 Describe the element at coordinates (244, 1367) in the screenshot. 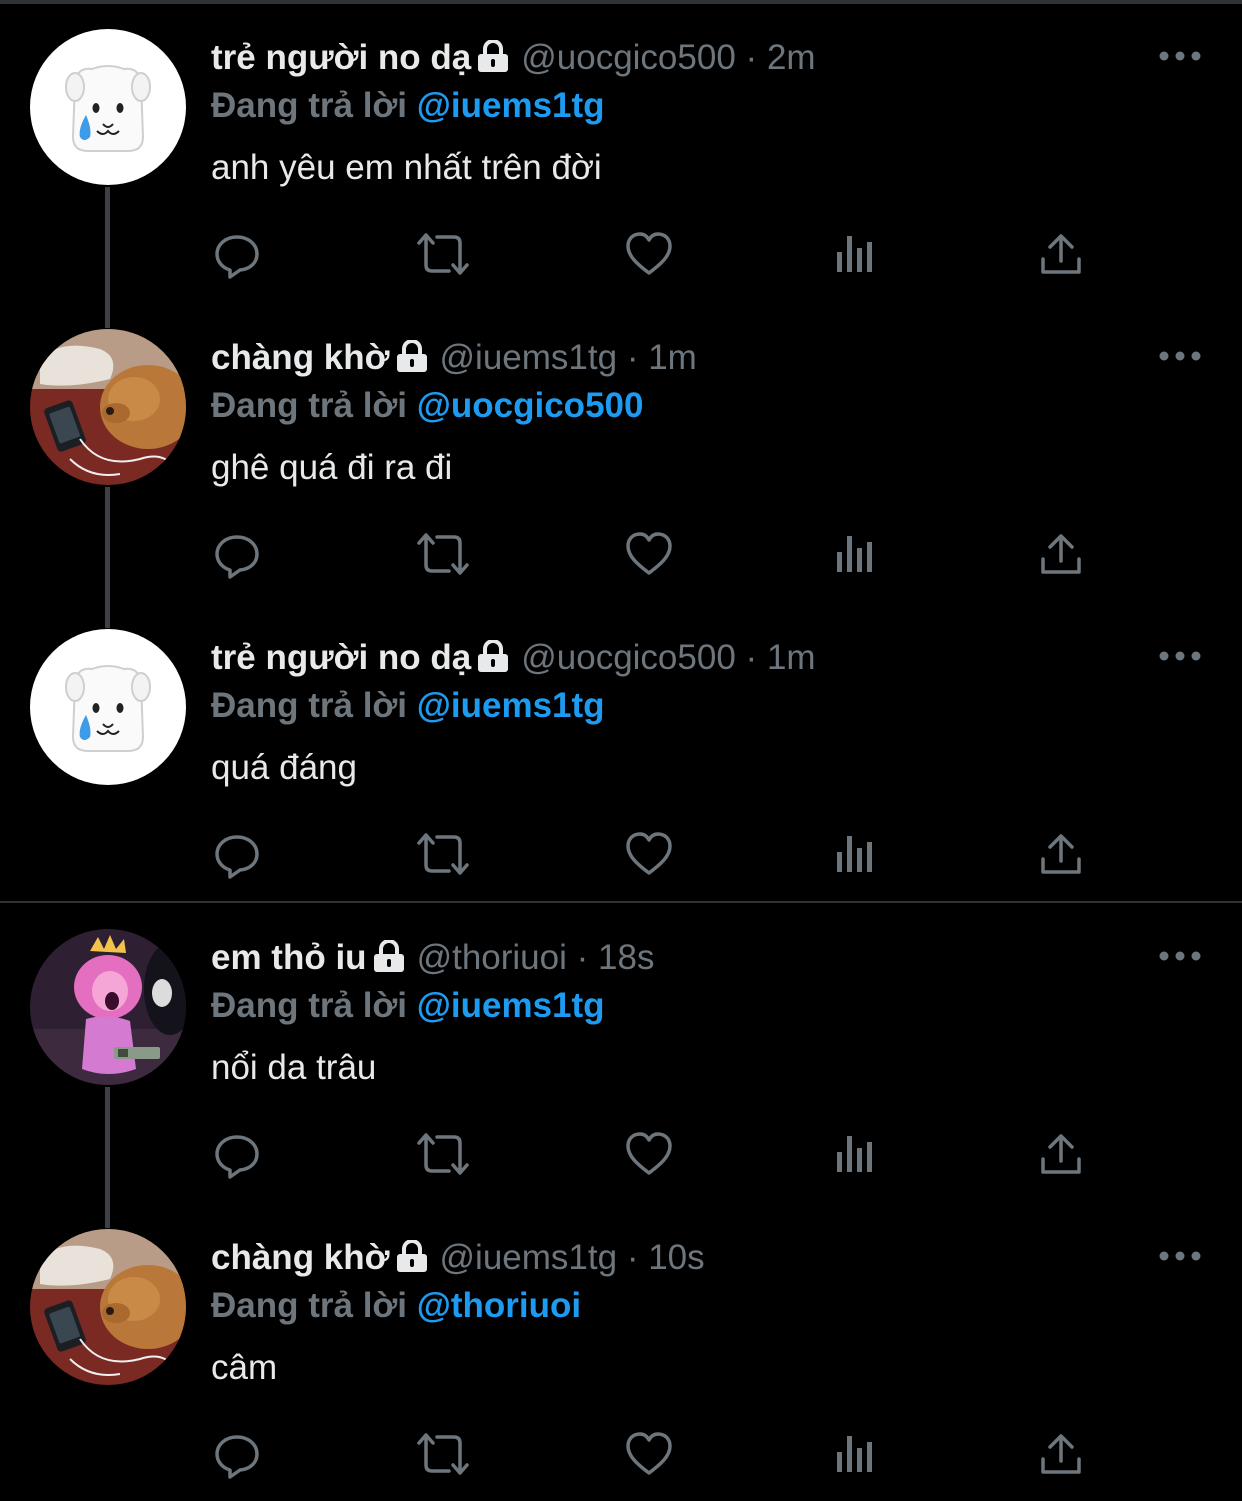

I see `tweet-text: câm` at that location.